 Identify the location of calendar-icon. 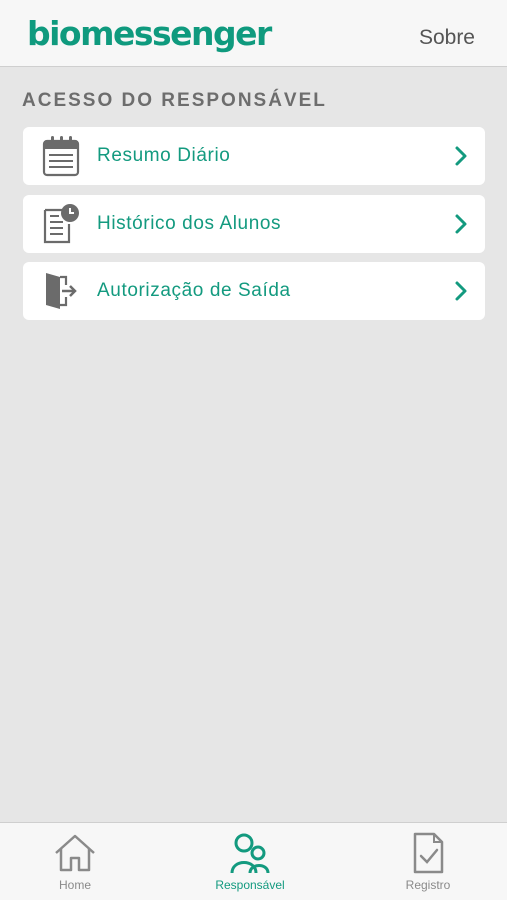
(61, 156).